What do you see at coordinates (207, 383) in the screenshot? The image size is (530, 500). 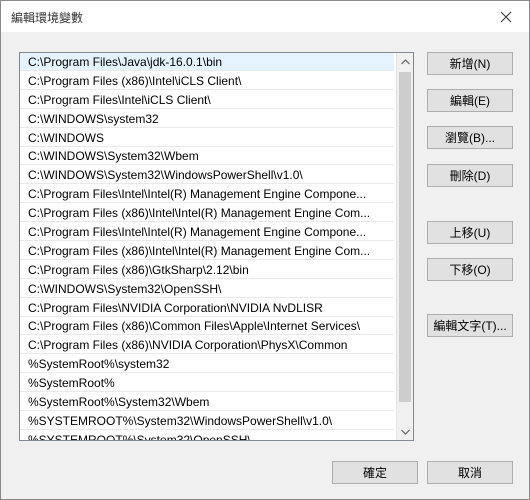 I see `path-list-item: %SystemRoot%` at bounding box center [207, 383].